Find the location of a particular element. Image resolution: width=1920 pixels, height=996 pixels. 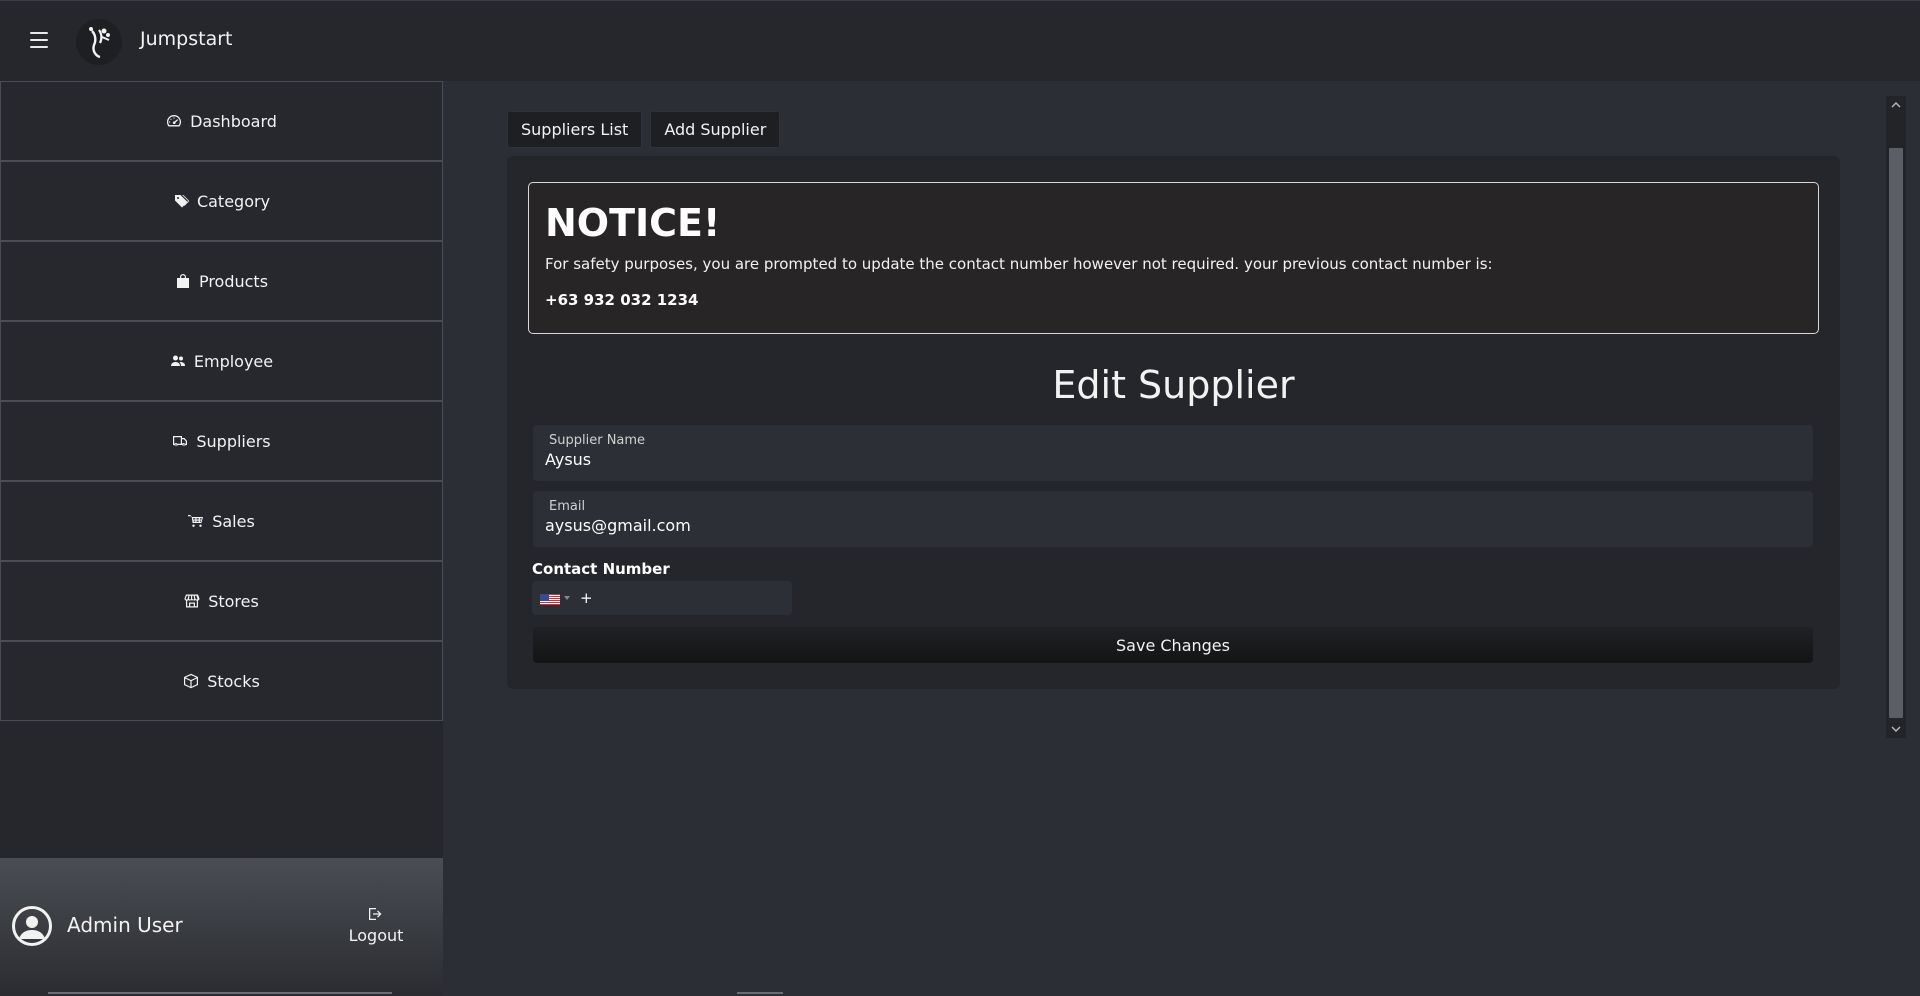

logout-icon is located at coordinates (375, 914).